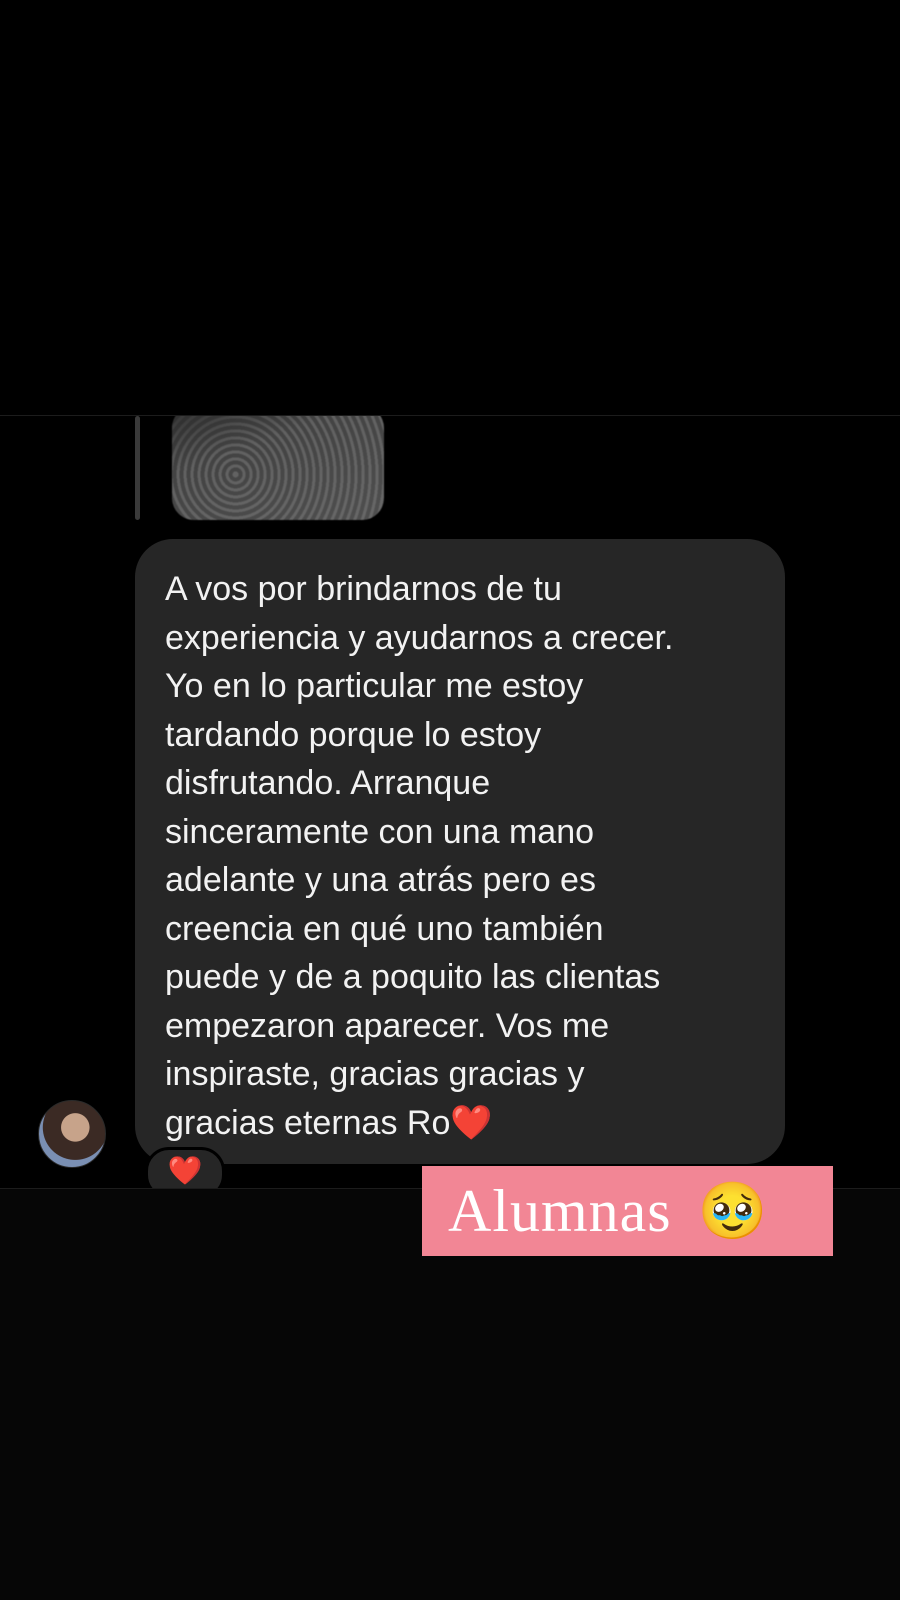  What do you see at coordinates (278, 468) in the screenshot?
I see `reply-image-thumbnail` at bounding box center [278, 468].